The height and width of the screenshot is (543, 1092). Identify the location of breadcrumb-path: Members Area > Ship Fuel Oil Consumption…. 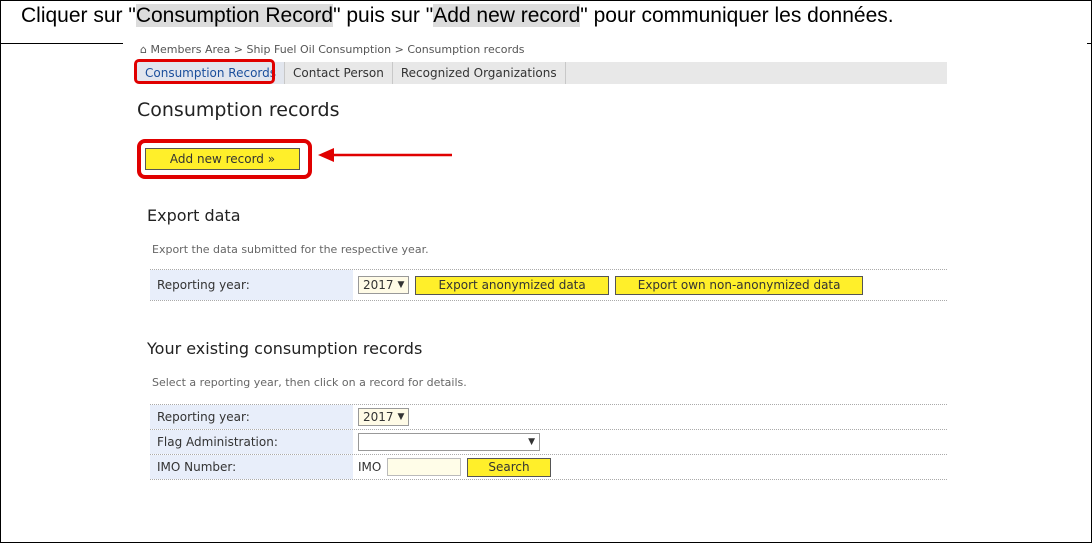
(337, 49).